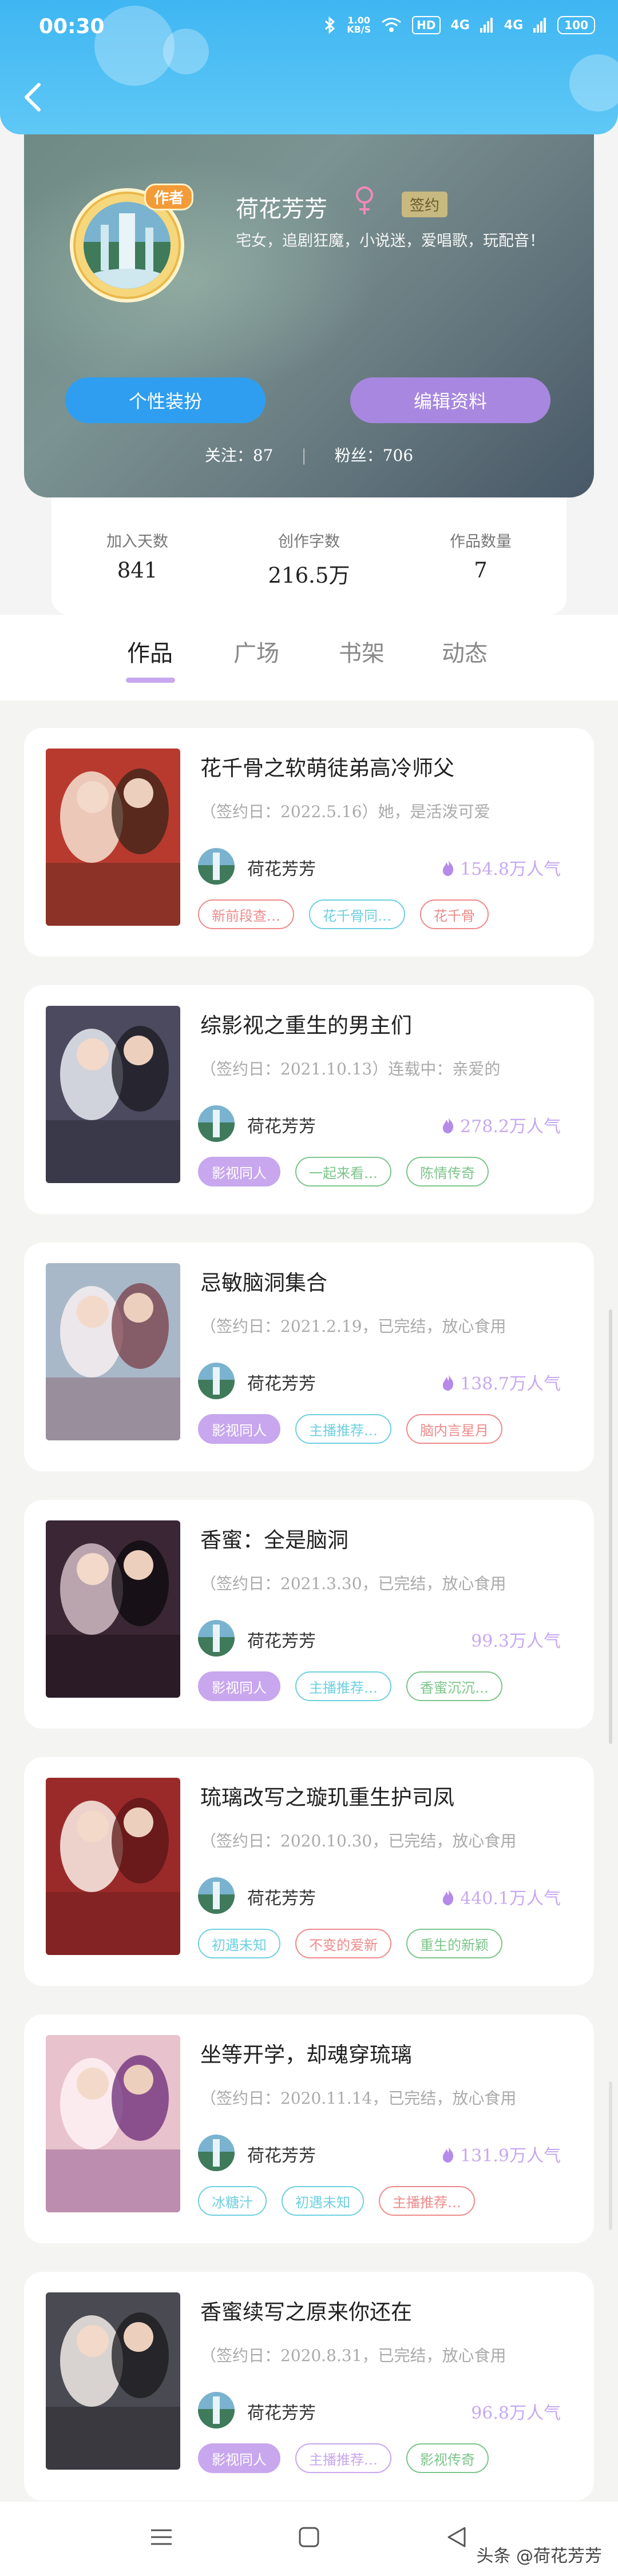  What do you see at coordinates (309, 575) in the screenshot?
I see `stat-value: 216.5万` at bounding box center [309, 575].